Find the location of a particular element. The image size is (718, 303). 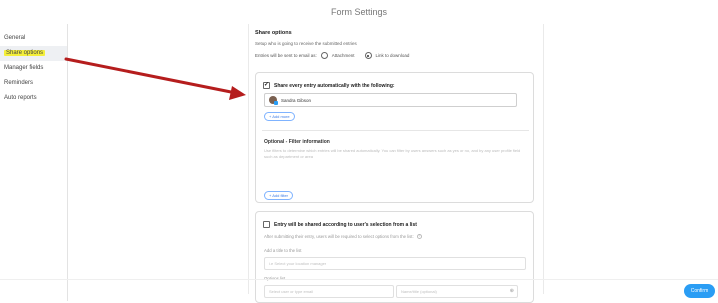

list-share-checkbox is located at coordinates (266, 224).